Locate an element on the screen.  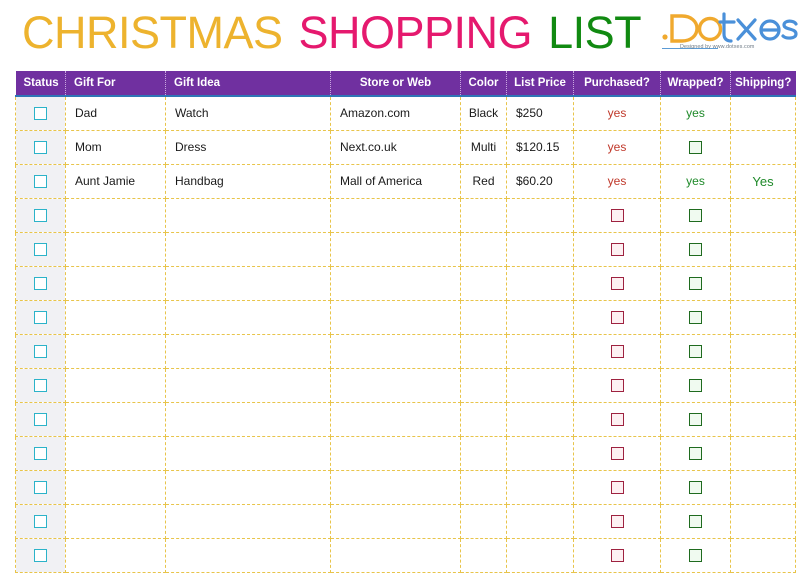
column-header-store-or-web: Store or Web is located at coordinates (395, 84).